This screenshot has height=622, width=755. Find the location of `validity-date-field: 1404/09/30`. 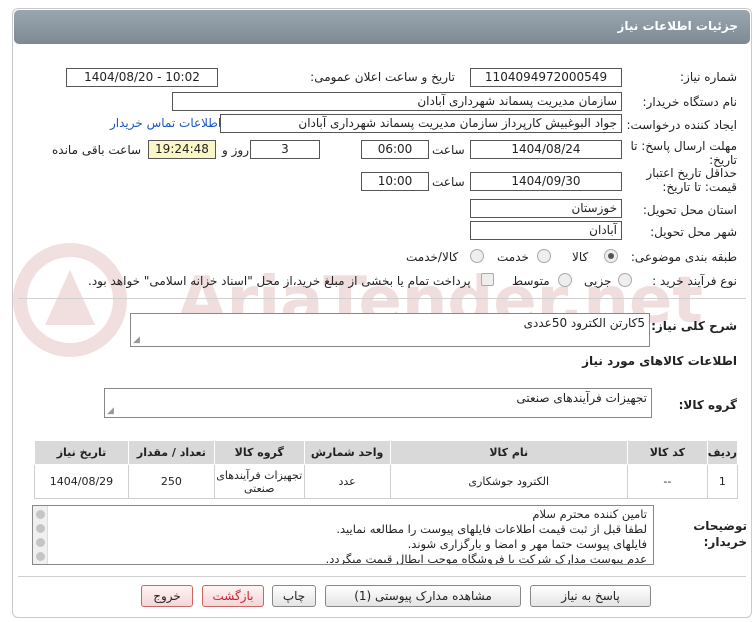

validity-date-field: 1404/09/30 is located at coordinates (546, 181).